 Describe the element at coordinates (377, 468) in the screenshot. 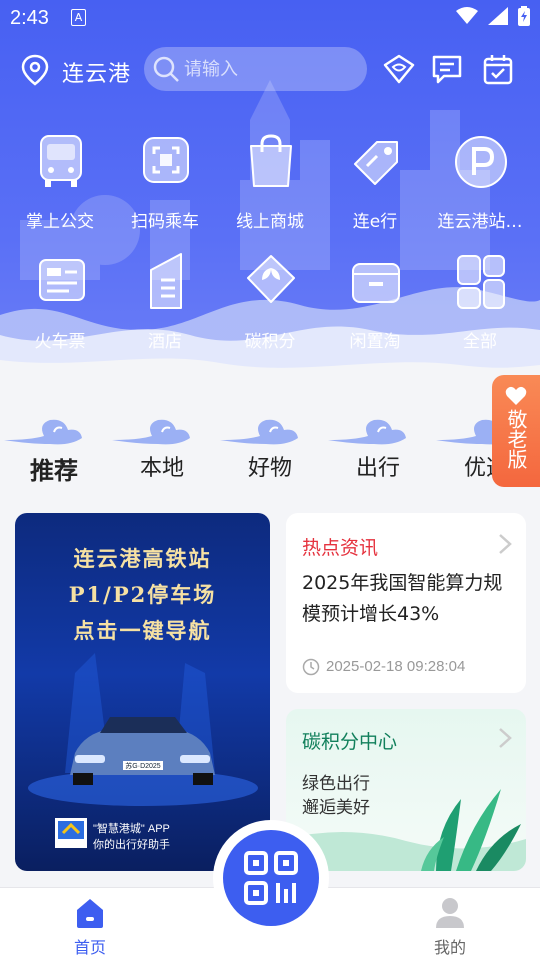

I see `tab-label: 出行` at that location.